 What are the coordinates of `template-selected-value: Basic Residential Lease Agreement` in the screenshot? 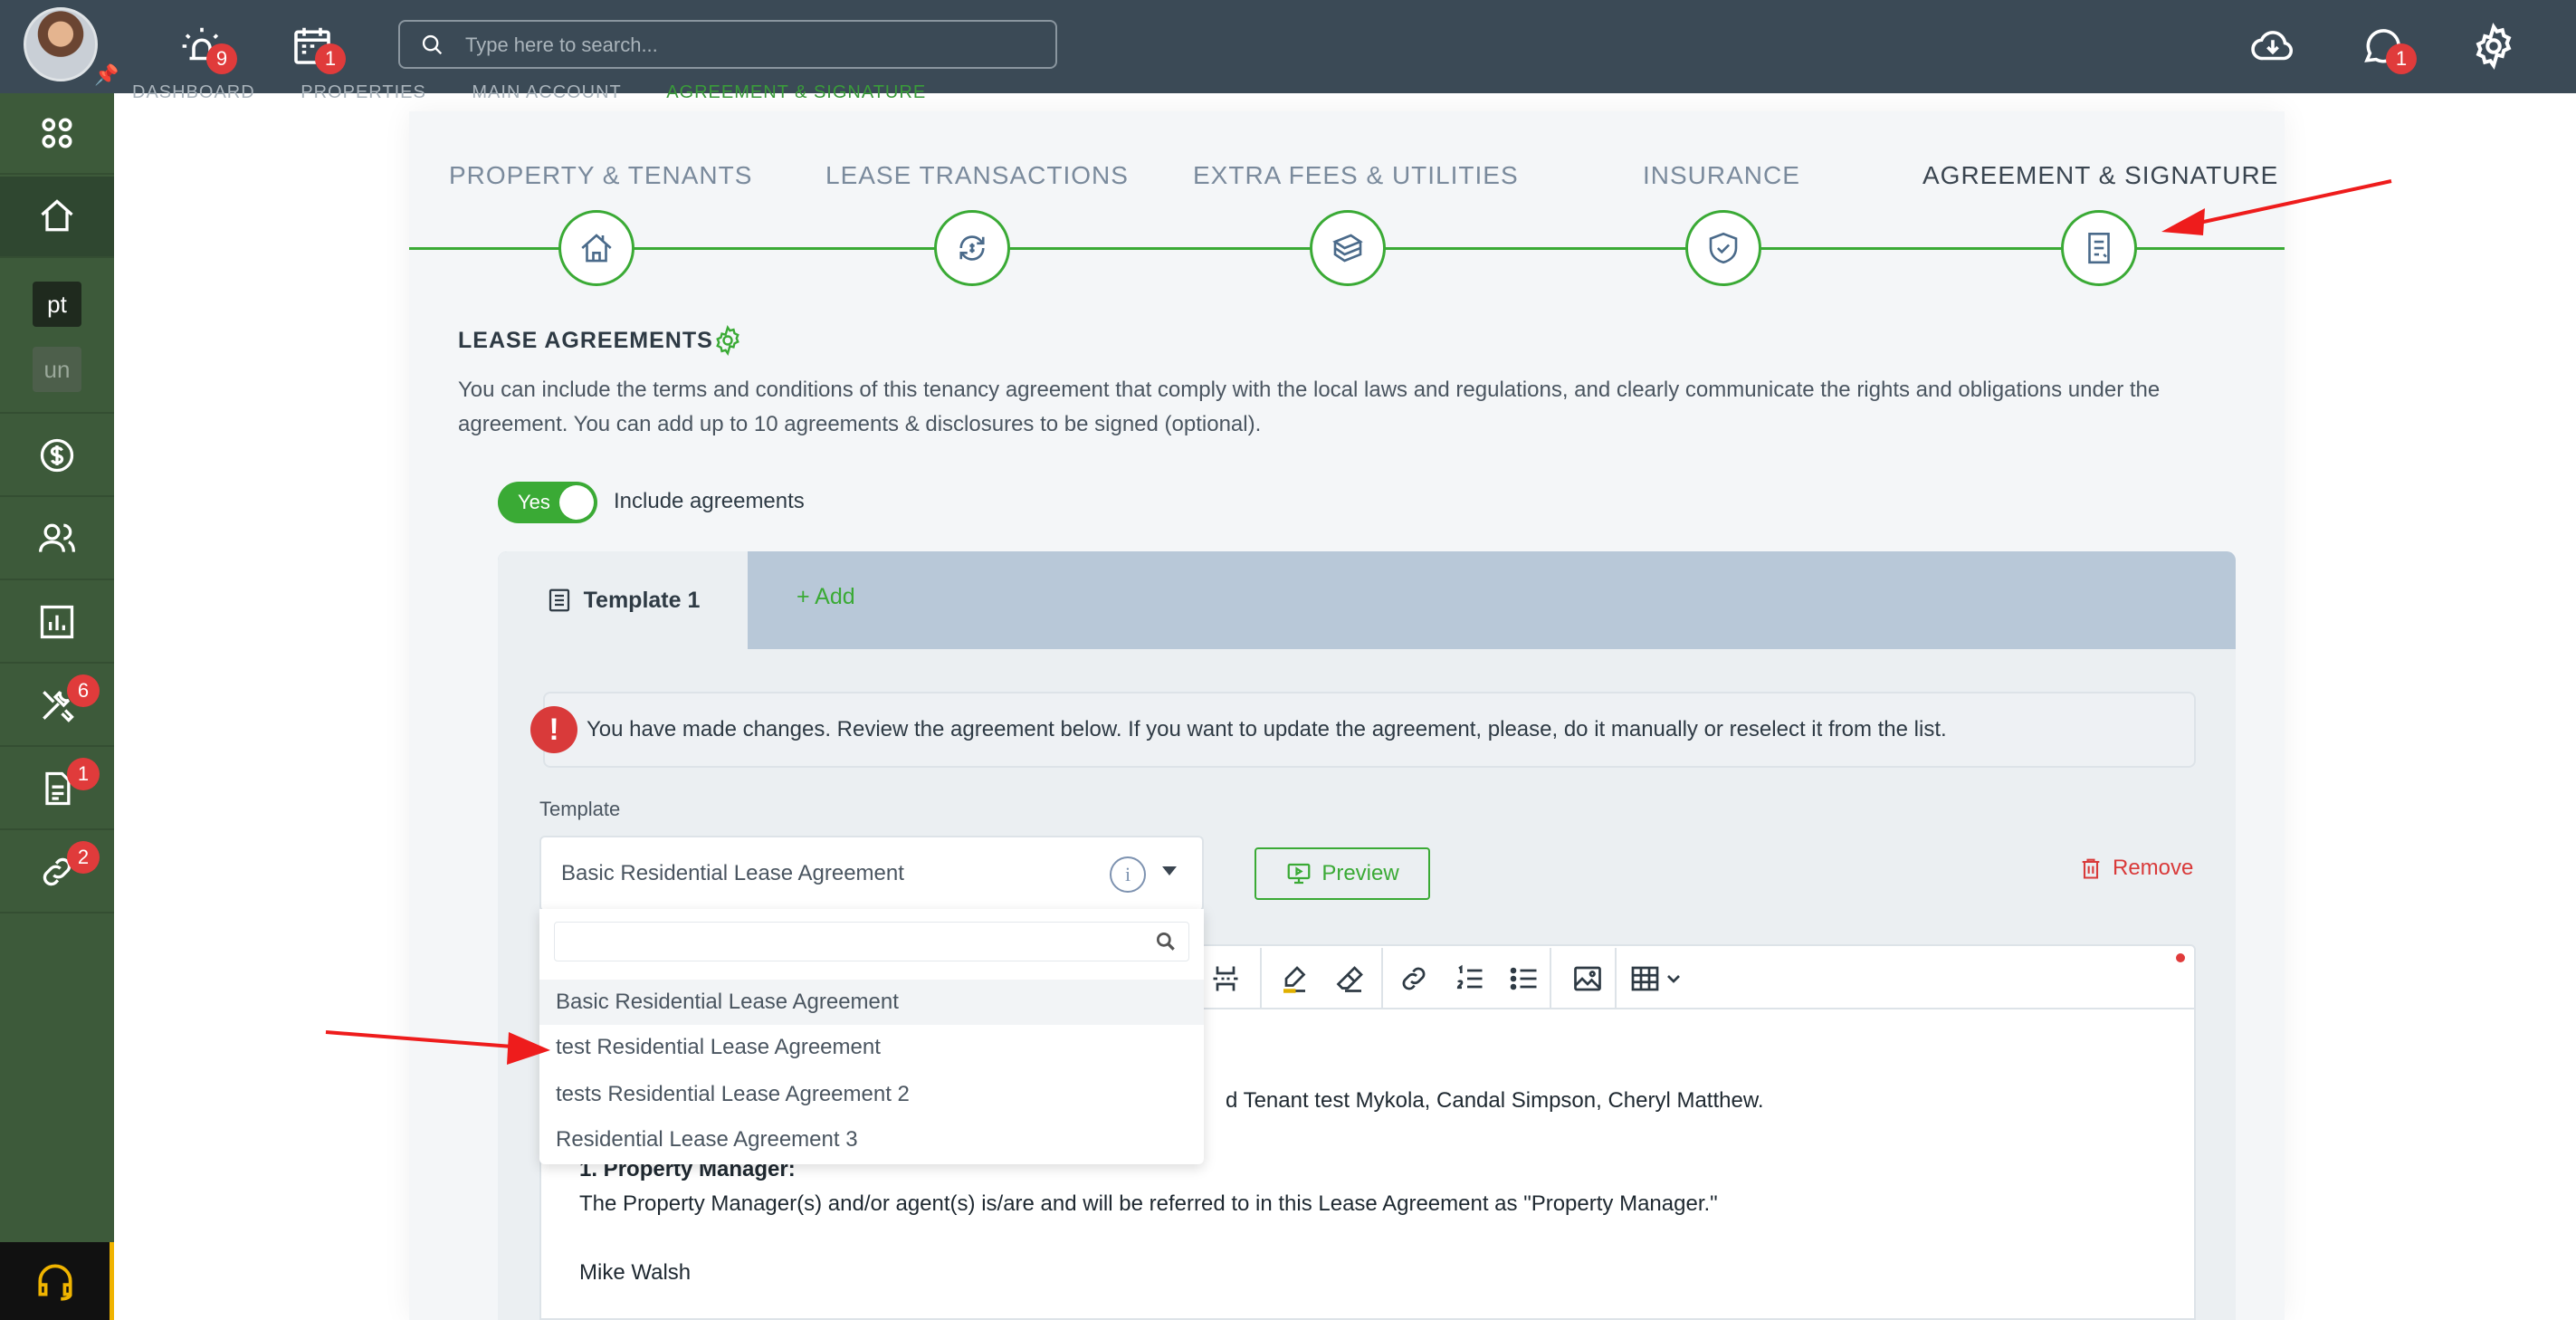 It's located at (732, 873).